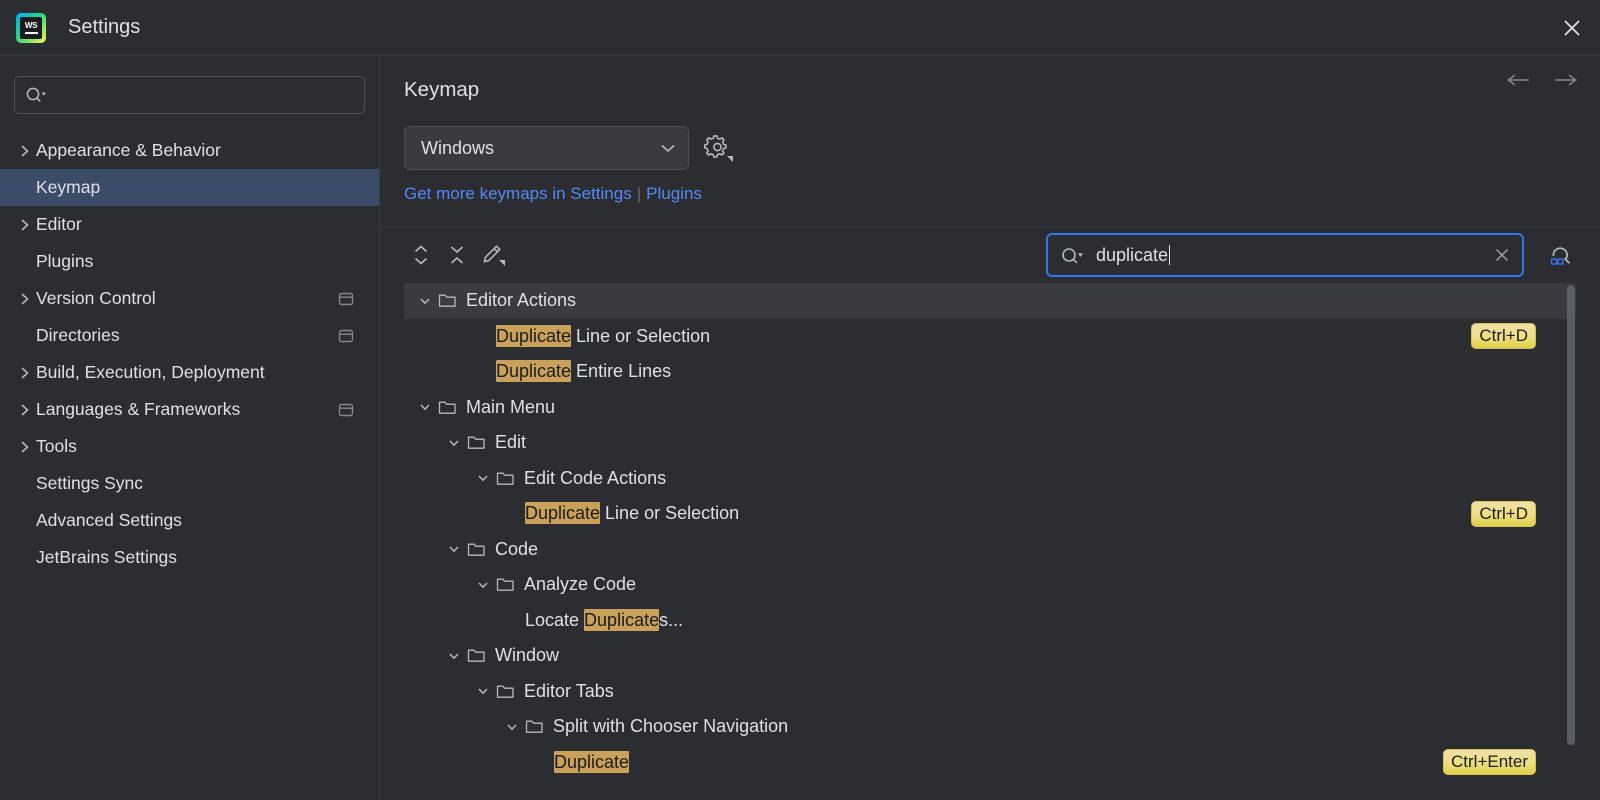 The image size is (1600, 800). I want to click on sidebar-item-advanced-settings: Advanced Settings, so click(189, 520).